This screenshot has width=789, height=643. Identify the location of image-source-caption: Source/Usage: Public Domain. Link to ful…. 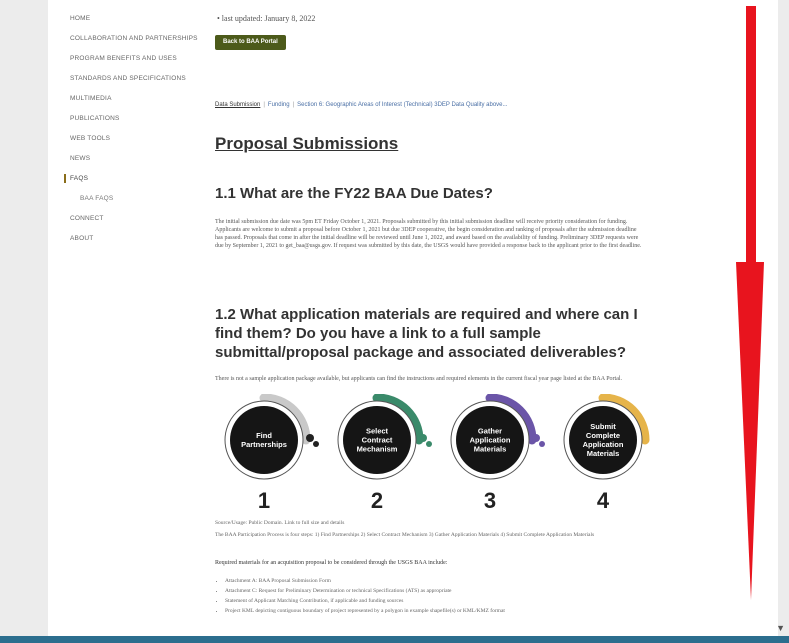
(280, 523).